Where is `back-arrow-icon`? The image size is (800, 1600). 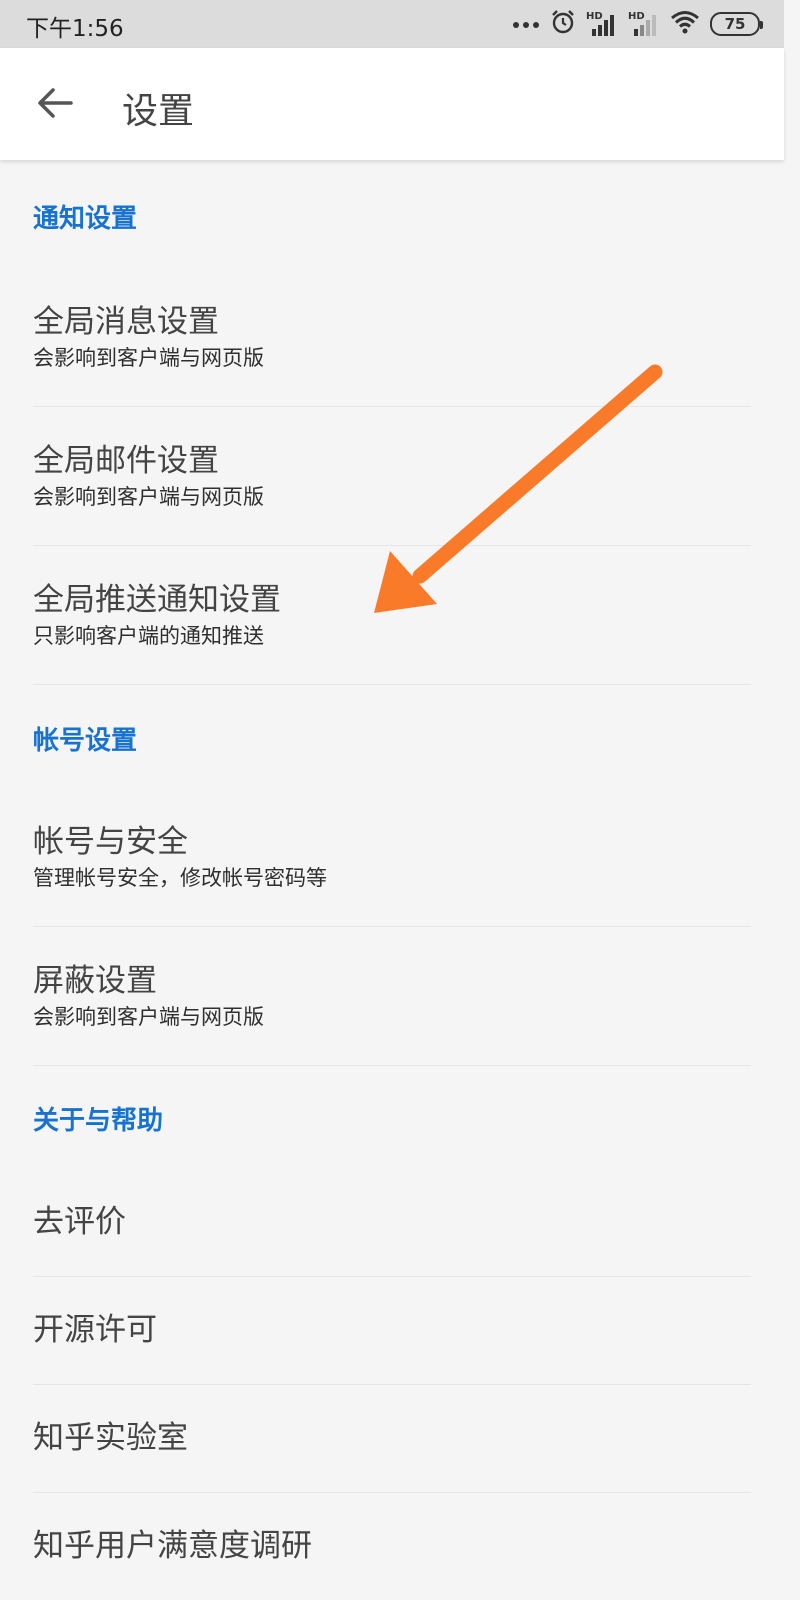 back-arrow-icon is located at coordinates (55, 105).